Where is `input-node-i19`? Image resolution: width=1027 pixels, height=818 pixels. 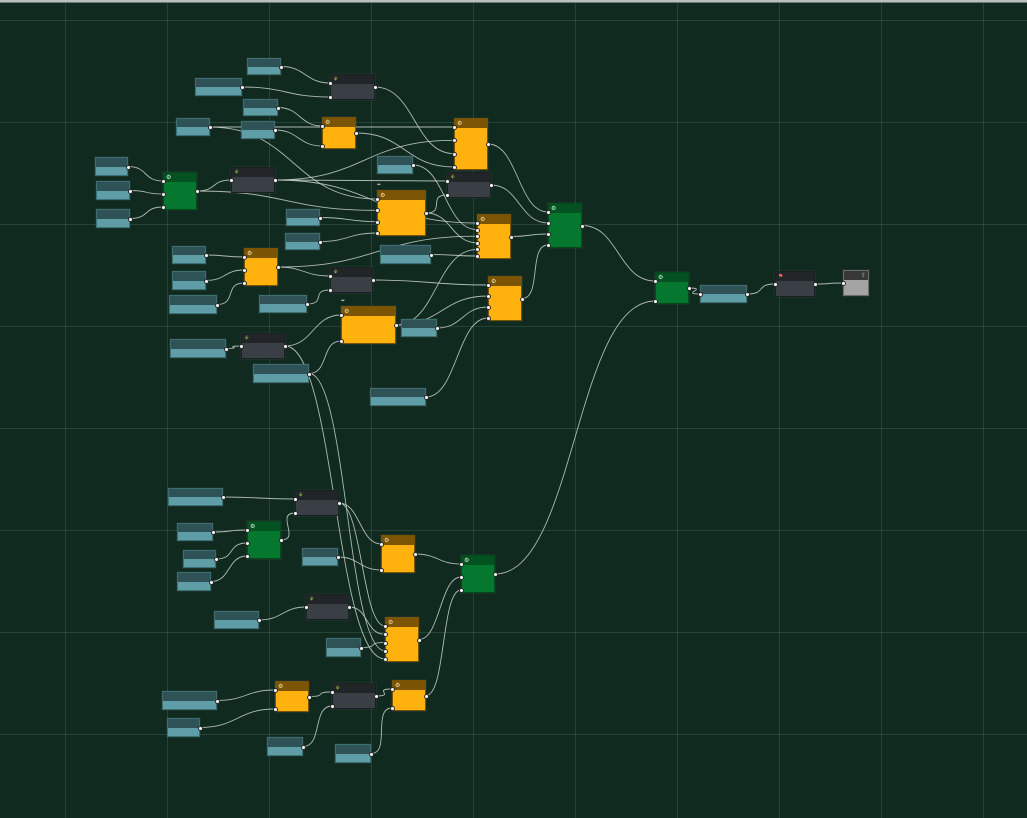 input-node-i19 is located at coordinates (398, 397).